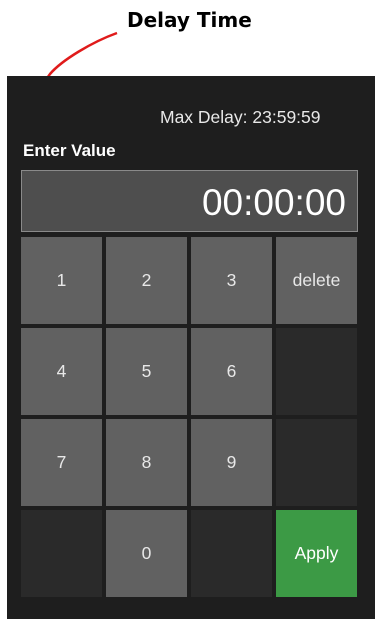  I want to click on delay-time-annotation: Delay Time, so click(189, 20).